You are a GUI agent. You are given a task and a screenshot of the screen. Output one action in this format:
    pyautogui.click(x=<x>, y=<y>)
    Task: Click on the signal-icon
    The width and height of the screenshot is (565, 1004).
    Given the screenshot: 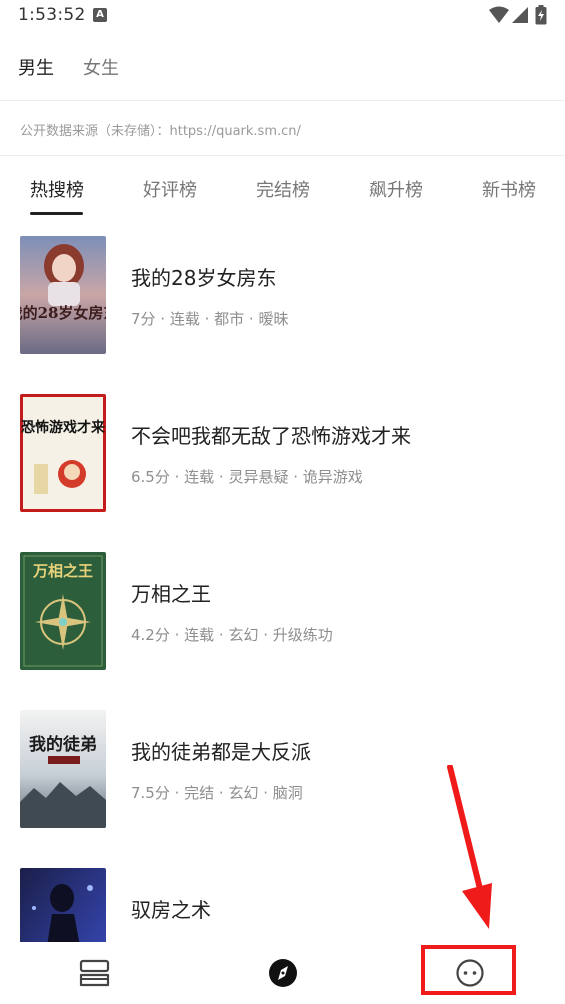 What is the action you would take?
    pyautogui.click(x=520, y=15)
    